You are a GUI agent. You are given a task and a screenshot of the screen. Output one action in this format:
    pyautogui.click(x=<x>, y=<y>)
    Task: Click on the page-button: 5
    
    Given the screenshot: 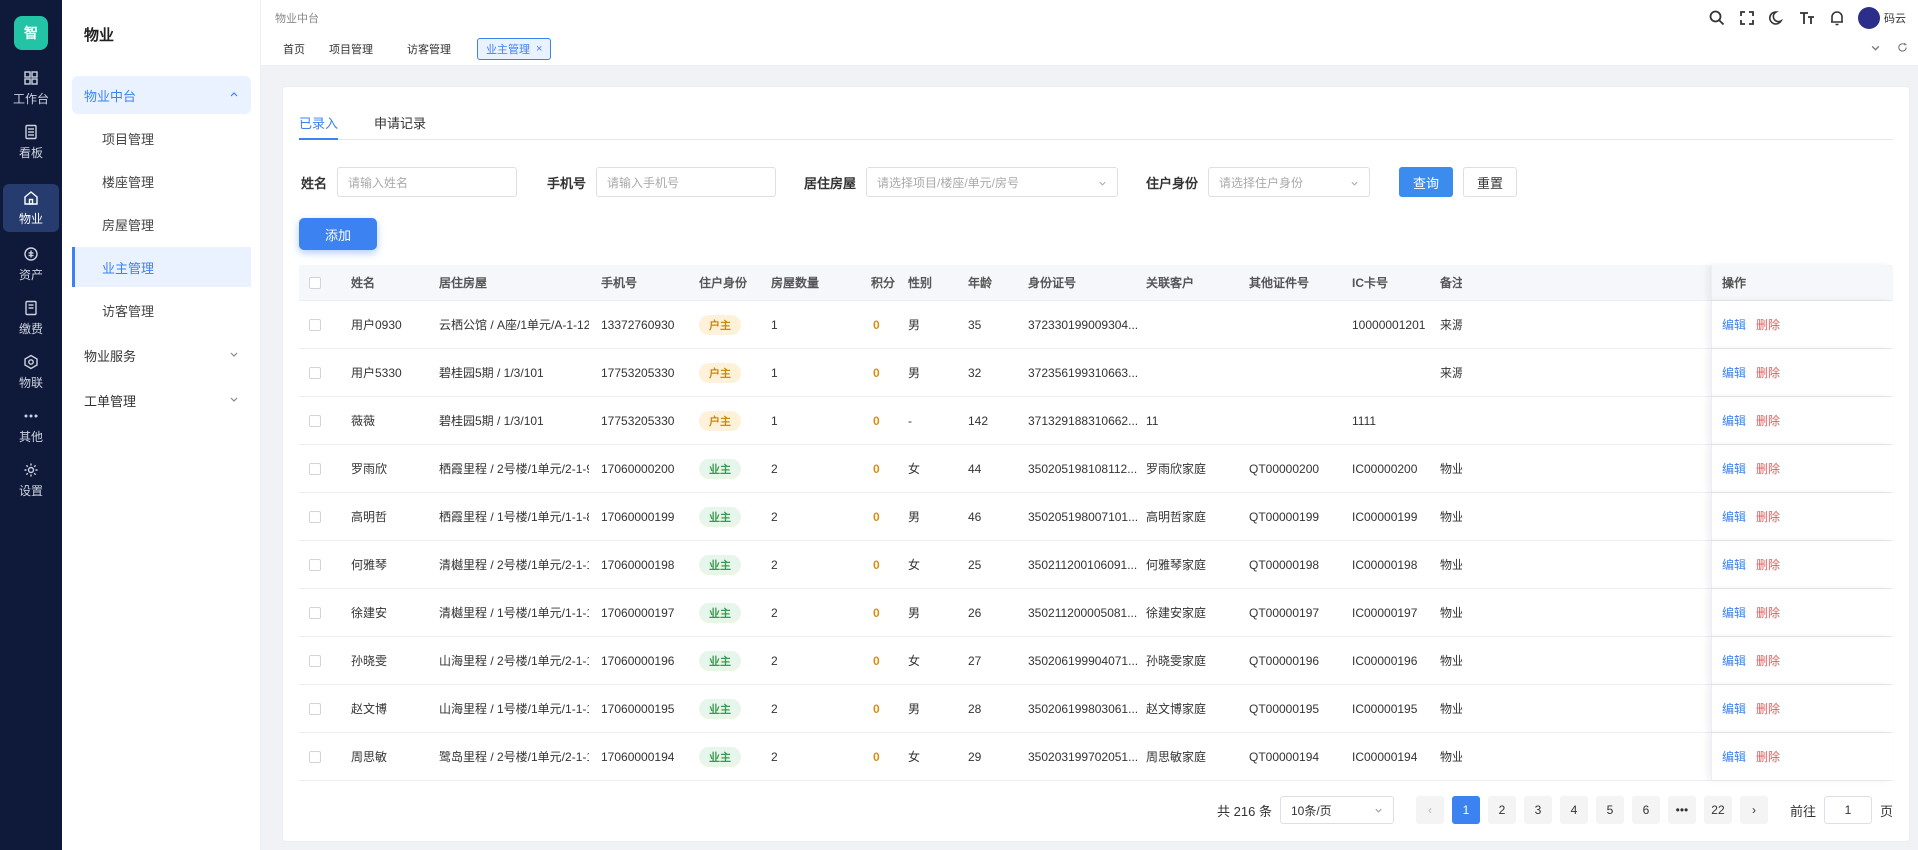 What is the action you would take?
    pyautogui.click(x=1609, y=810)
    